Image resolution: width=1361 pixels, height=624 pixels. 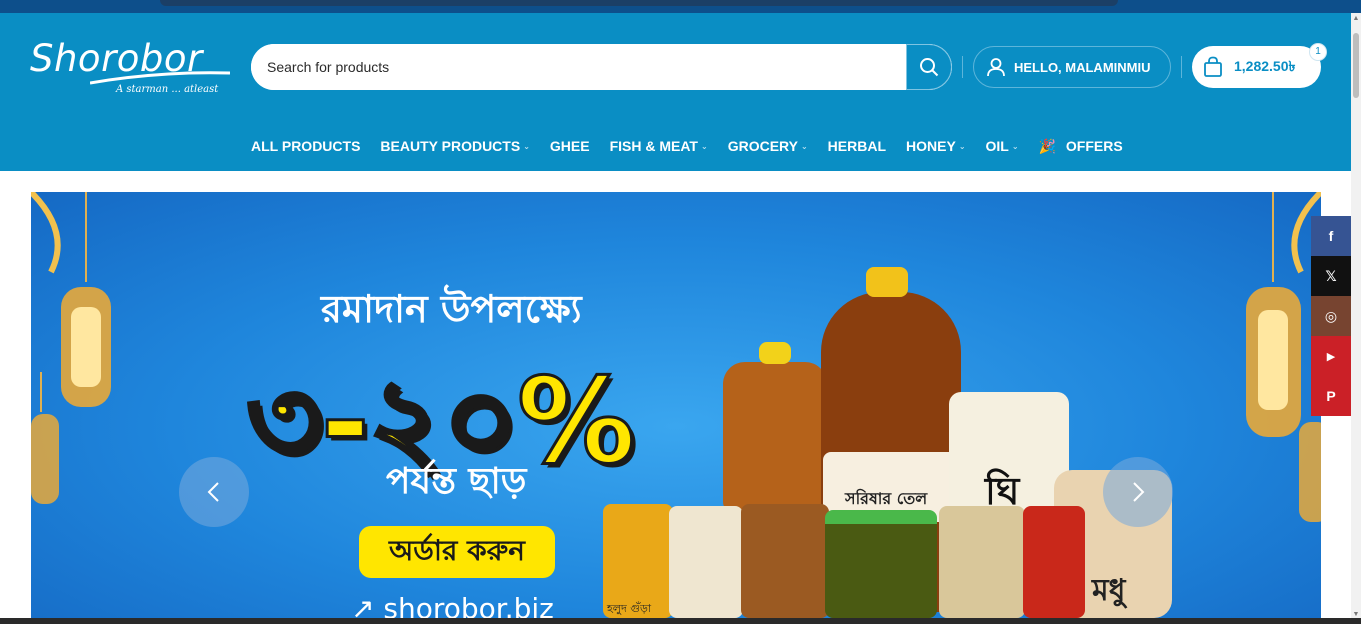 I want to click on nav-label: GHEE, so click(x=569, y=146).